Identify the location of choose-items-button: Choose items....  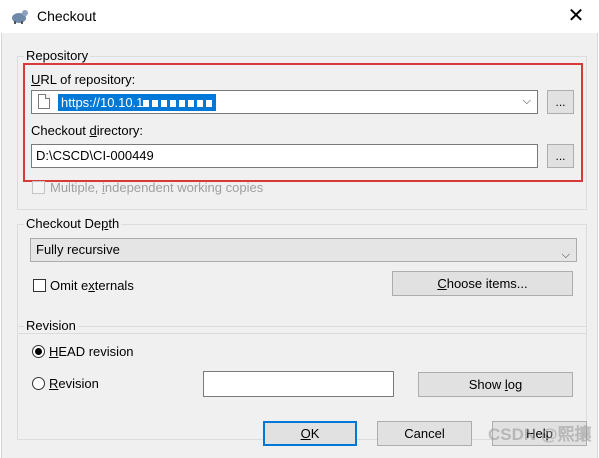
(482, 283).